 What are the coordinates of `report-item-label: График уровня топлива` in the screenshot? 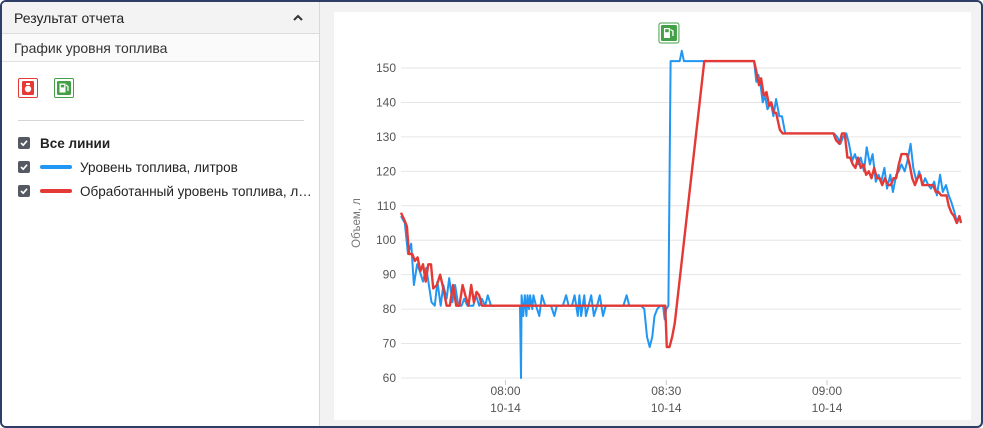 It's located at (91, 47).